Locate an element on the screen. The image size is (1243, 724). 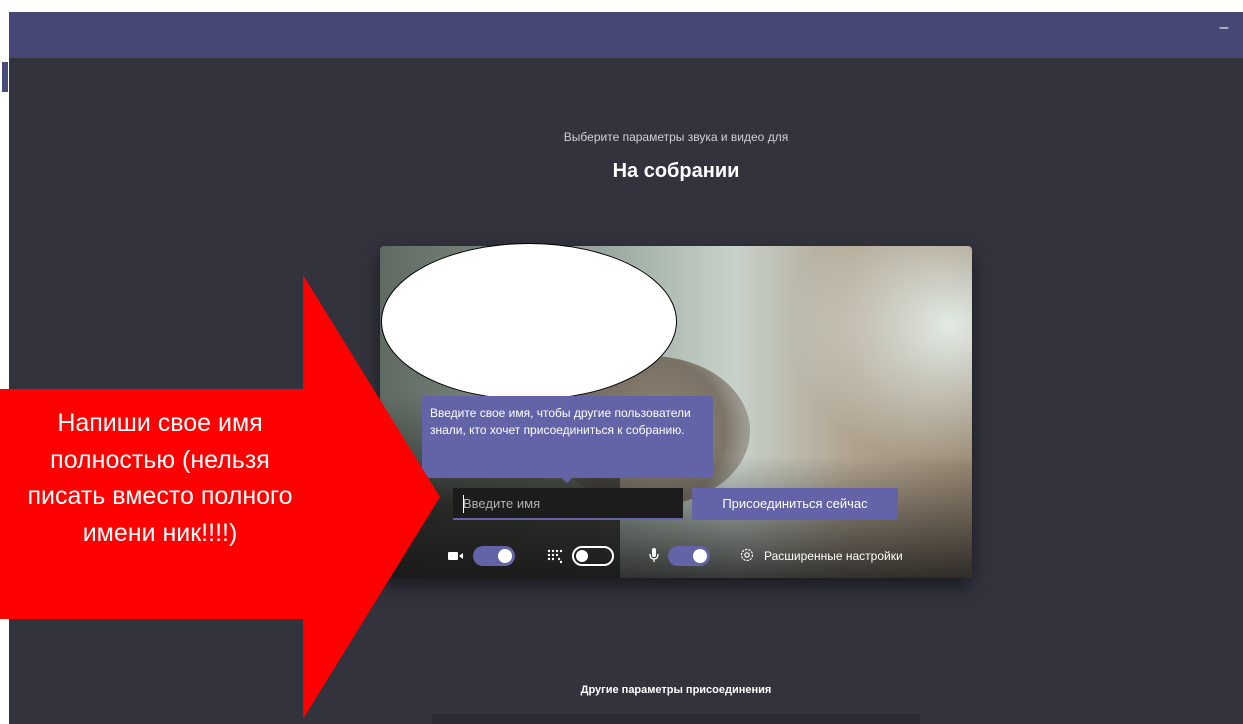
callout-line-4: имени ник!!!!) is located at coordinates (160, 532).